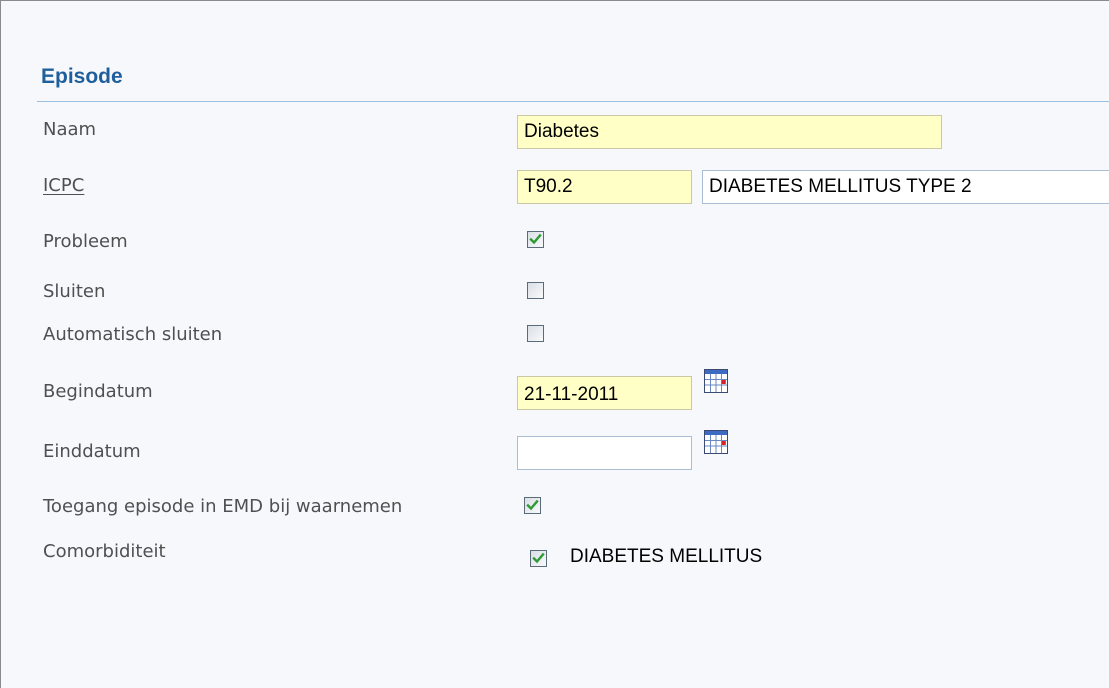 The image size is (1109, 688). What do you see at coordinates (82, 76) in the screenshot?
I see `section-title: Episode` at bounding box center [82, 76].